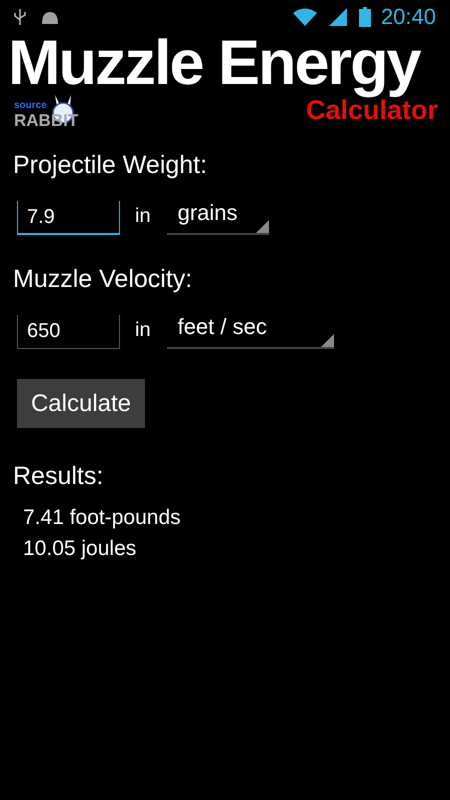 The width and height of the screenshot is (450, 800). I want to click on result-text: 10.05 joules, so click(80, 549).